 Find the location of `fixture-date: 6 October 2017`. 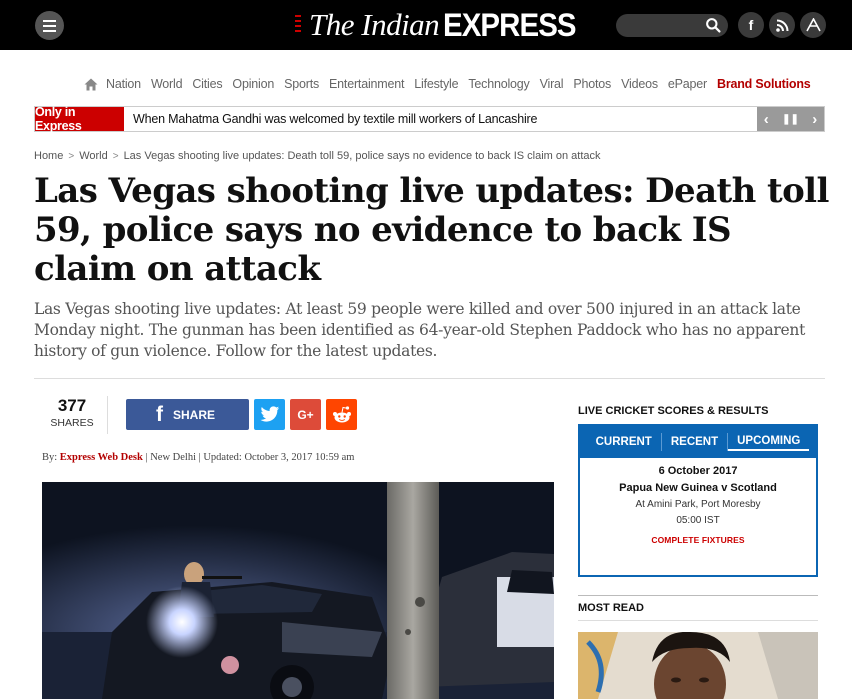

fixture-date: 6 October 2017 is located at coordinates (698, 471).